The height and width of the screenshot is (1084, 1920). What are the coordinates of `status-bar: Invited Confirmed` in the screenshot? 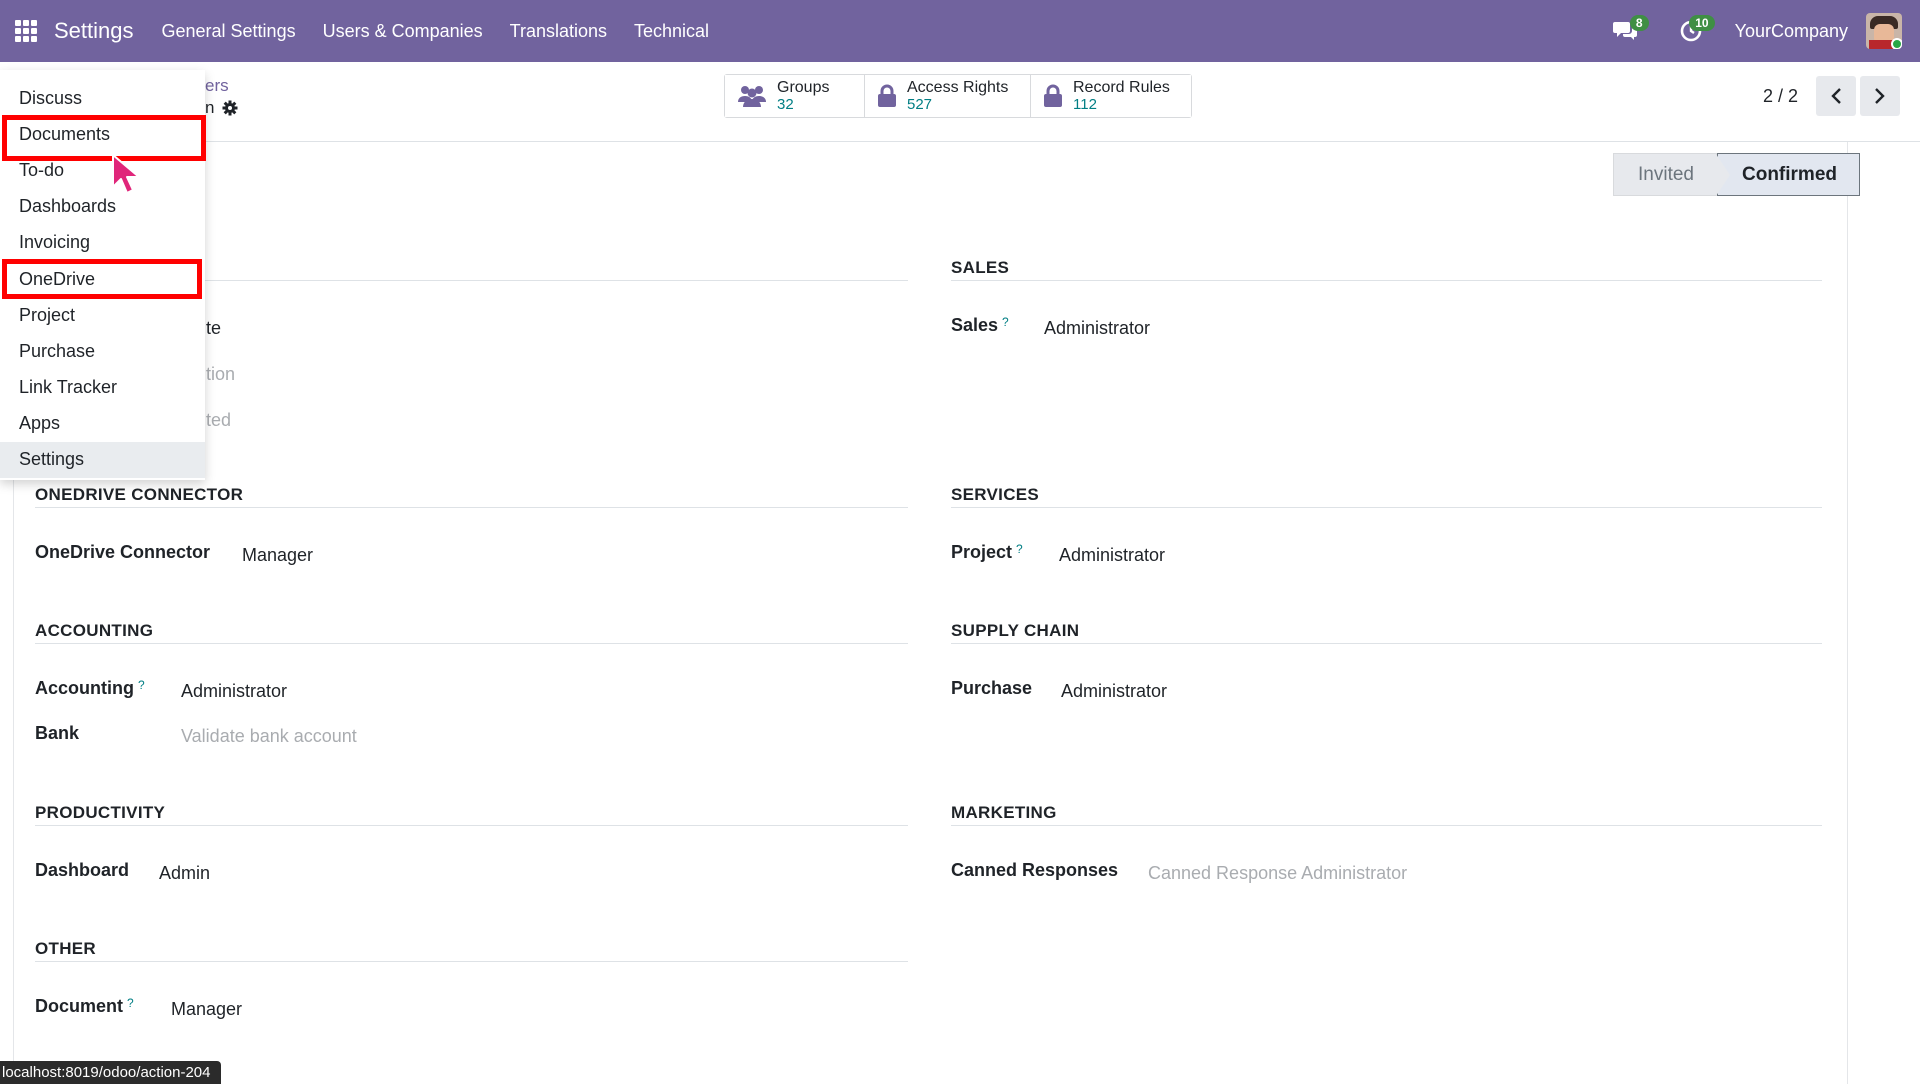 It's located at (1736, 174).